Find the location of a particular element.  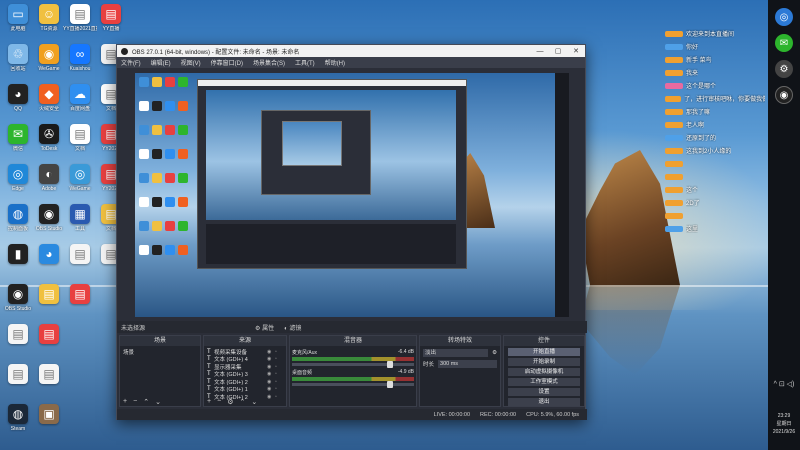

rec-timer: REC: 00:00:00 is located at coordinates (498, 414).